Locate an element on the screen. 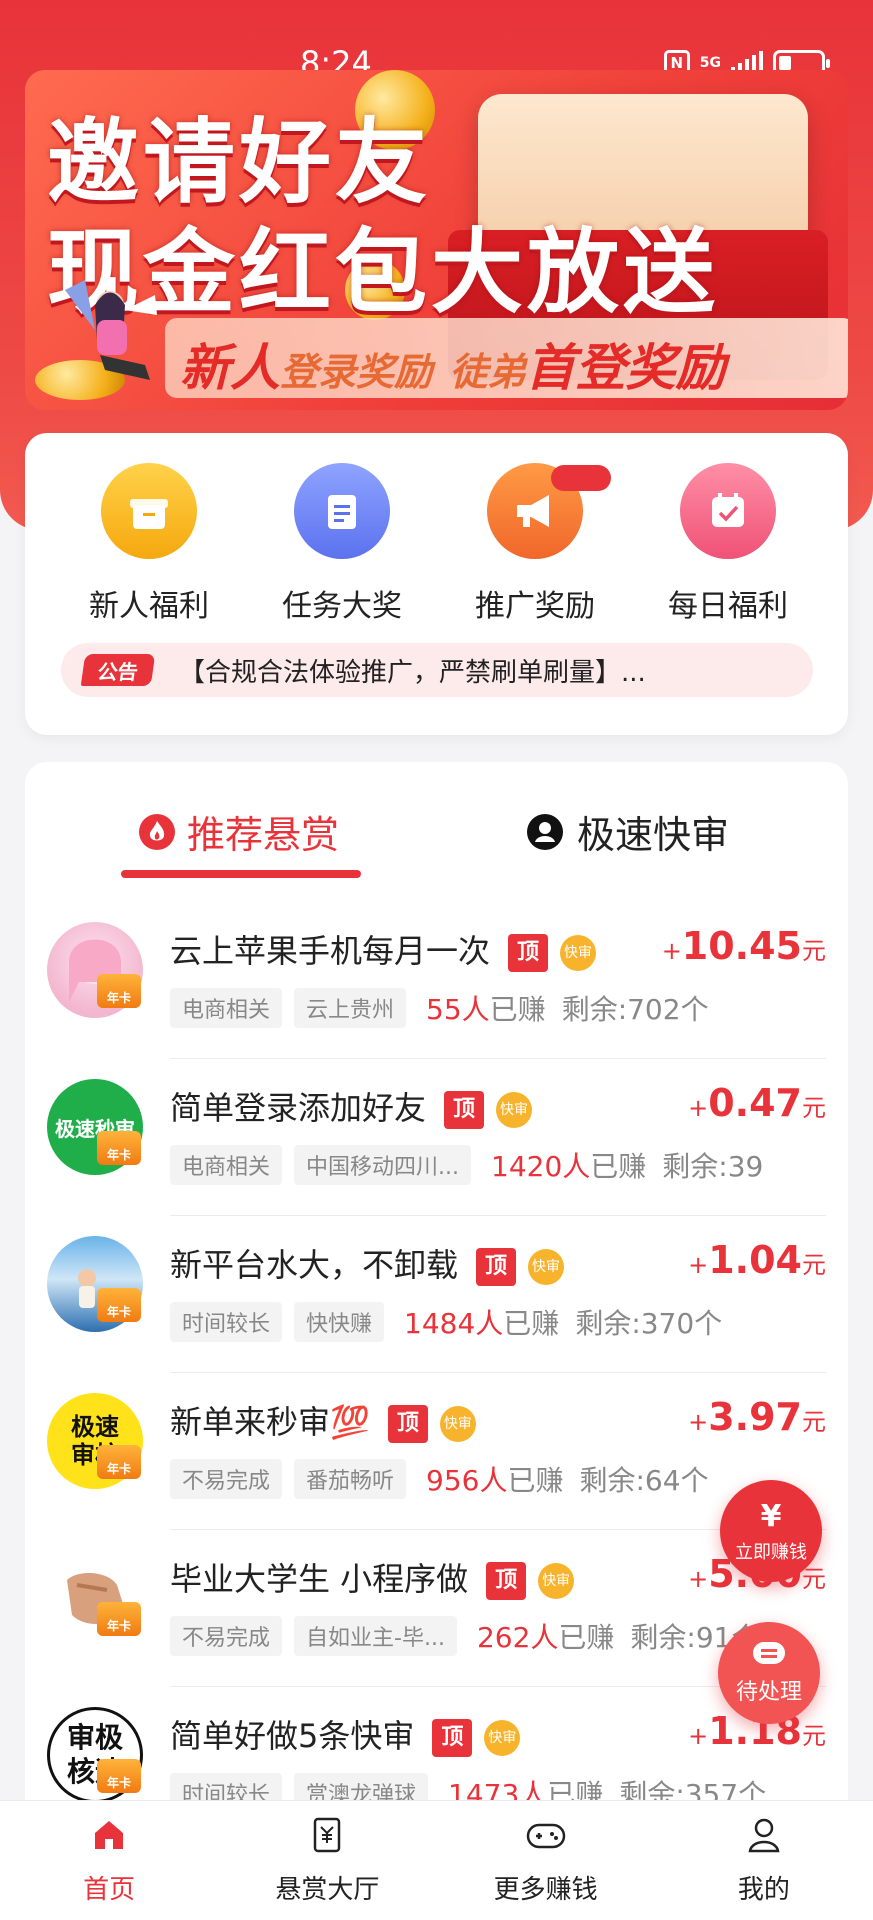 Image resolution: width=873 pixels, height=1920 pixels. nav-reward-hall: 悬赏大厅 is located at coordinates (327, 1860).